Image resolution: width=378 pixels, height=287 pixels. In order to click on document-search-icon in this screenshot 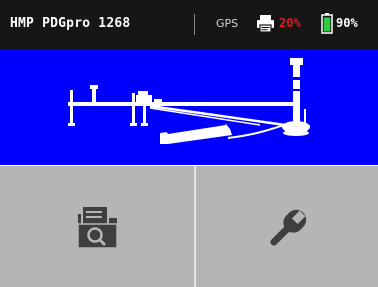, I will do `click(97, 227)`.